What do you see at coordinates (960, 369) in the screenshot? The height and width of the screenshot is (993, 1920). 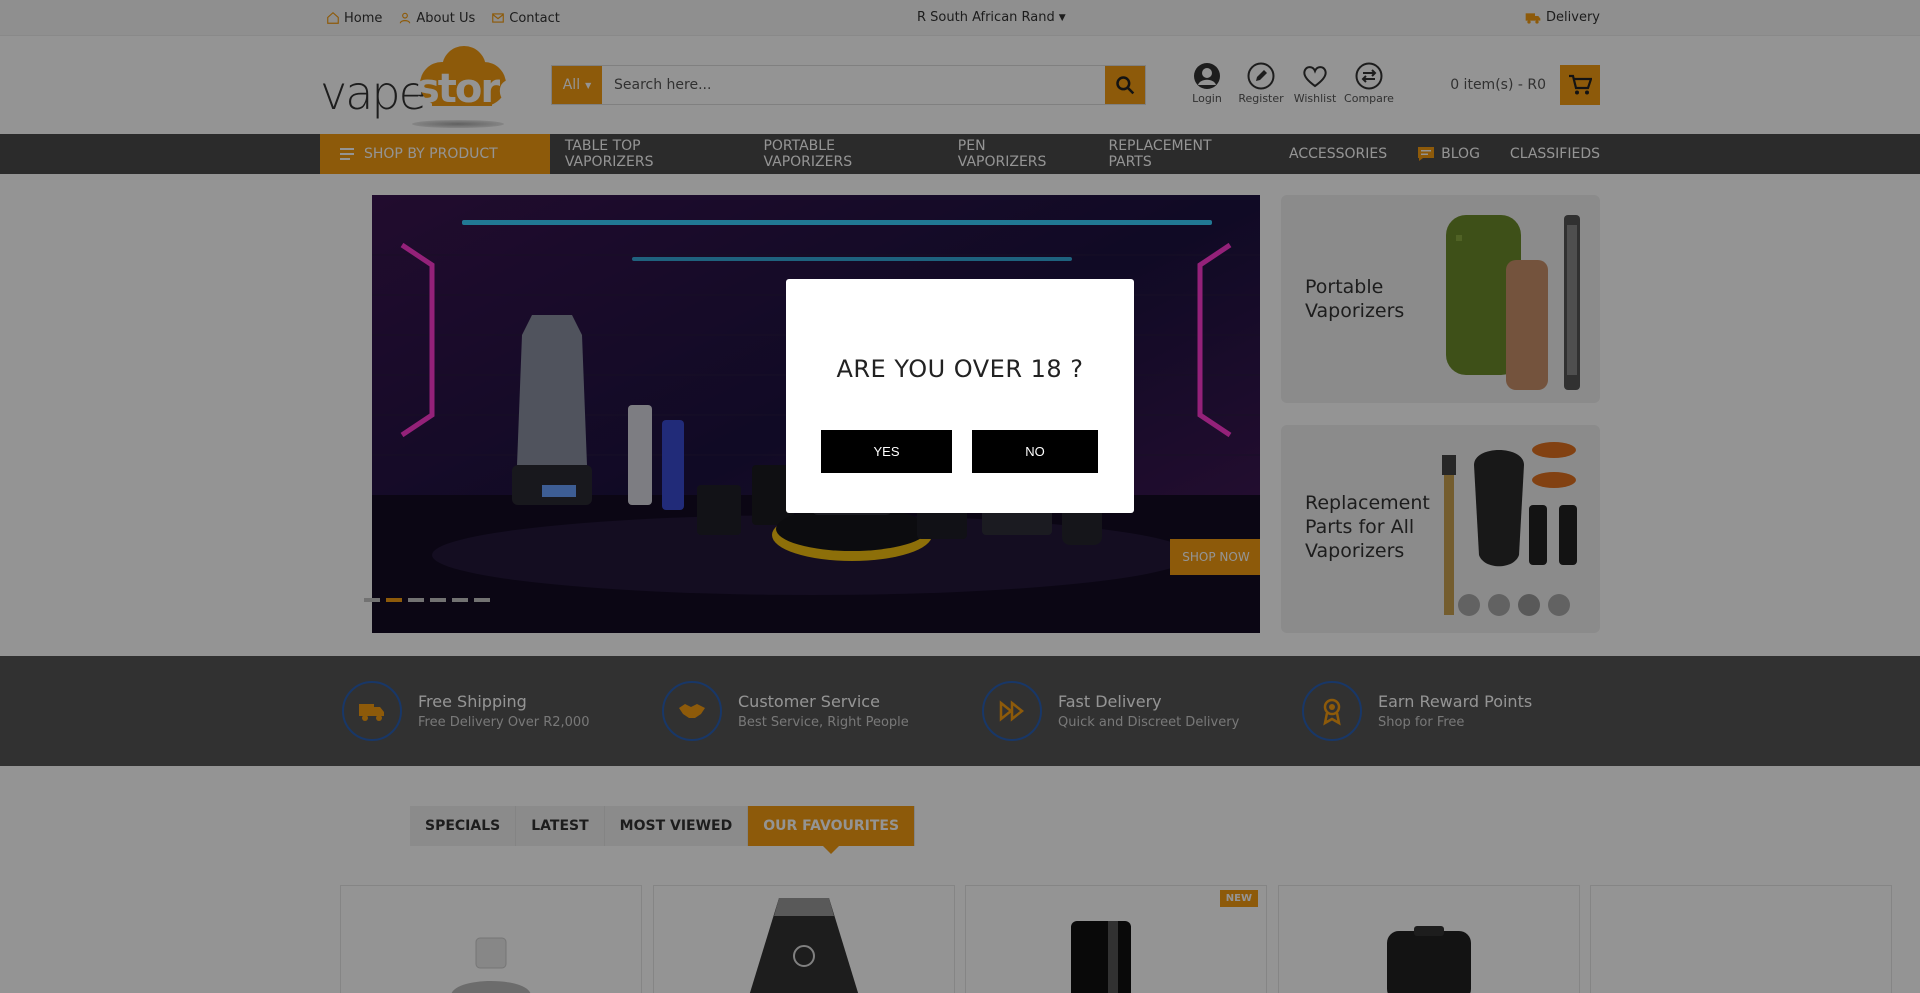 I see `age-question: ARE YOU OVER 18 ?` at bounding box center [960, 369].